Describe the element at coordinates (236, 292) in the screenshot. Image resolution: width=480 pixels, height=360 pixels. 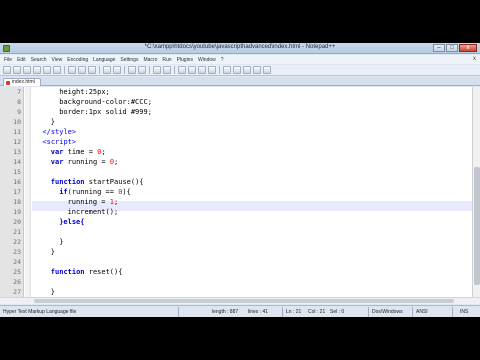
I see `code-line: 27}` at that location.